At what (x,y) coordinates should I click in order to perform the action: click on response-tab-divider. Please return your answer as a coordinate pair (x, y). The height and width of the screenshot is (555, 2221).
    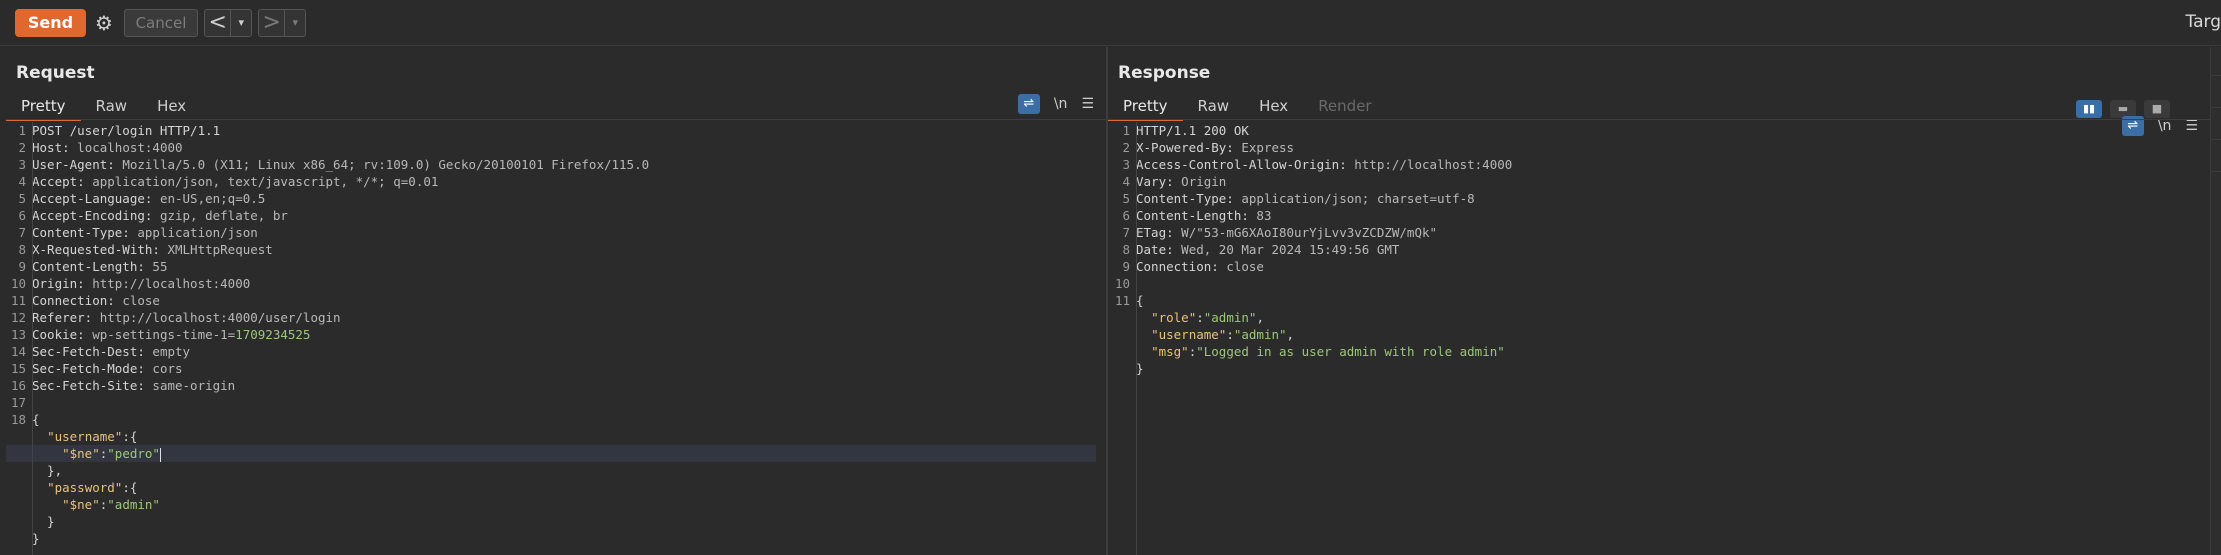
    Looking at the image, I should click on (1659, 119).